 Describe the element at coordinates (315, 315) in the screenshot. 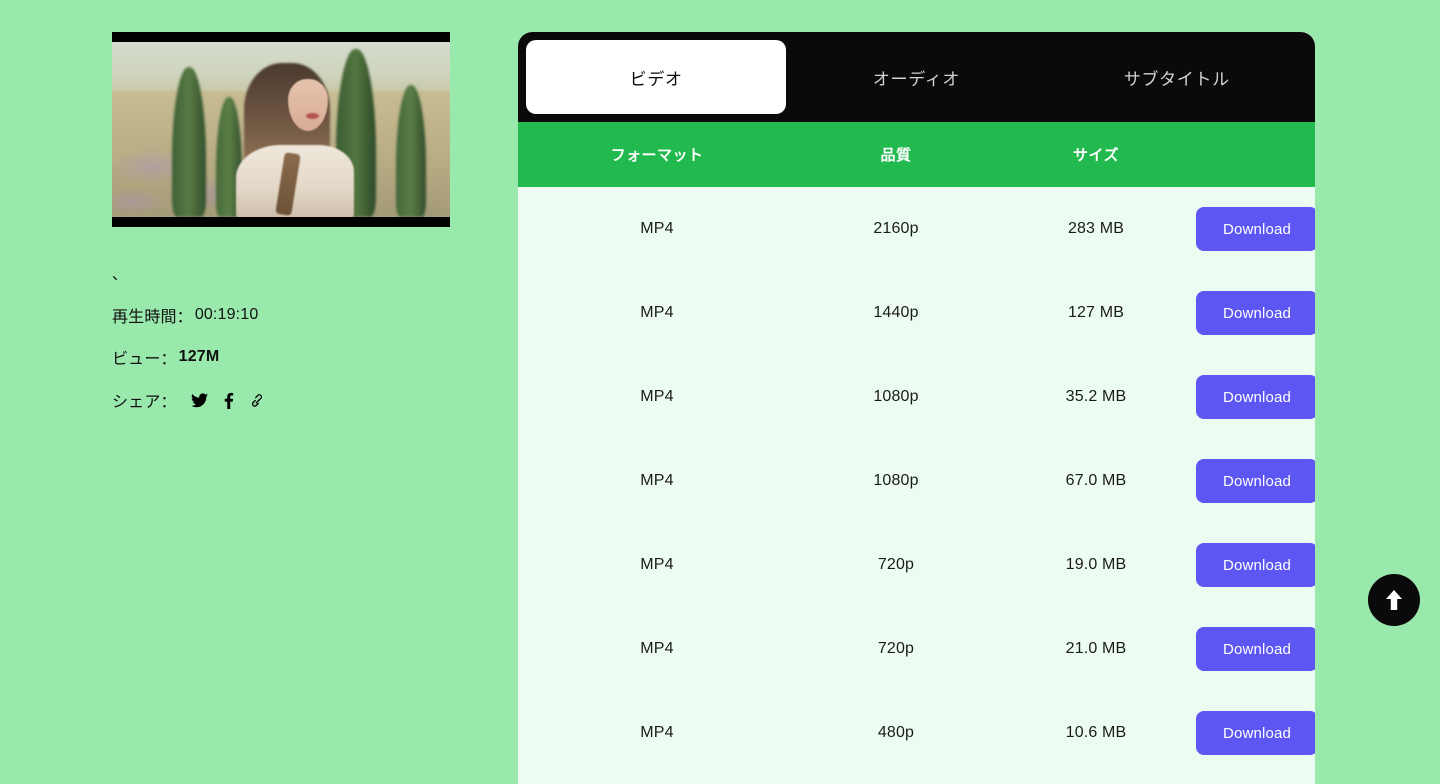

I see `duration-row: 再生時間： 00:19:10` at that location.